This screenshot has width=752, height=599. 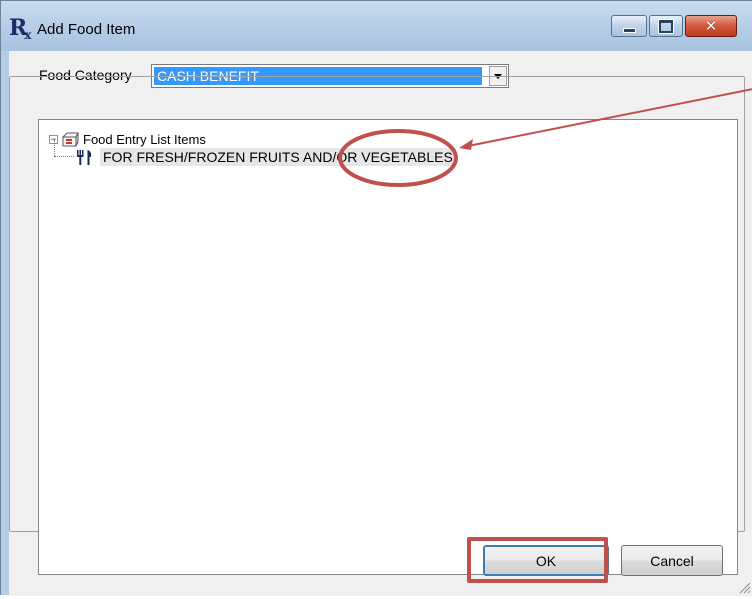 What do you see at coordinates (20, 28) in the screenshot?
I see `rx-icon: Rx` at bounding box center [20, 28].